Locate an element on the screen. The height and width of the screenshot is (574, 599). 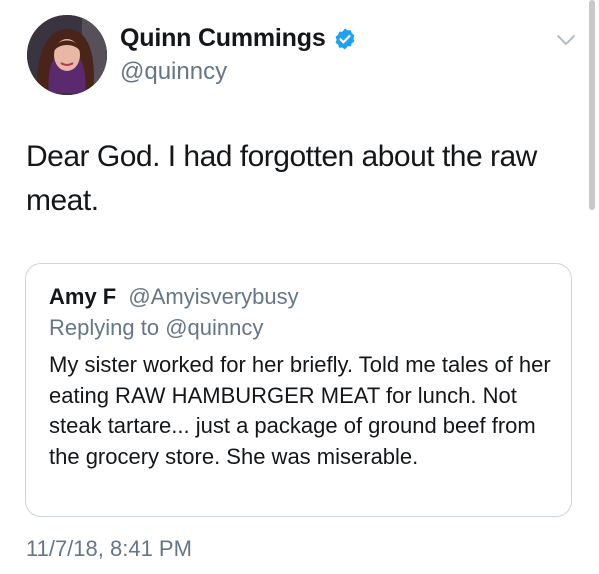
quoted-author-handle: @Amyisverybusy is located at coordinates (213, 296).